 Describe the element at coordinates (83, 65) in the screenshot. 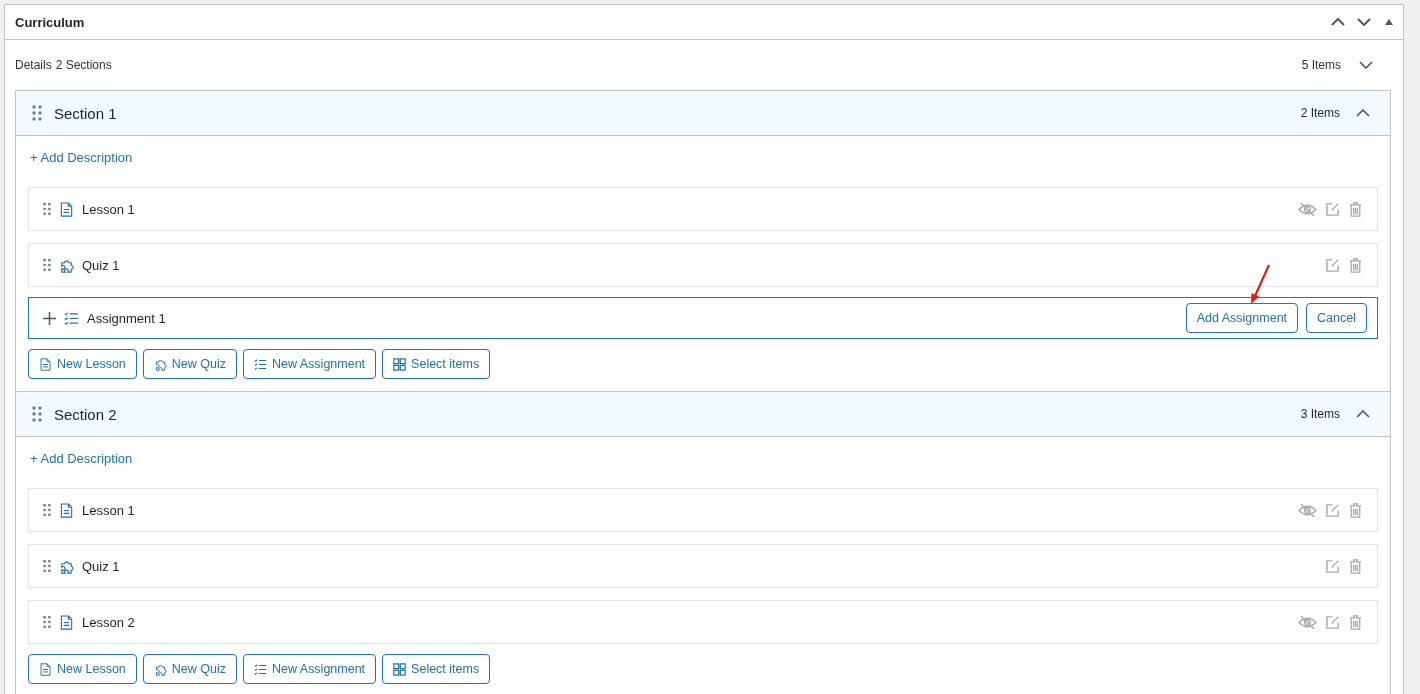

I see `sections-count: 2 Sections` at that location.